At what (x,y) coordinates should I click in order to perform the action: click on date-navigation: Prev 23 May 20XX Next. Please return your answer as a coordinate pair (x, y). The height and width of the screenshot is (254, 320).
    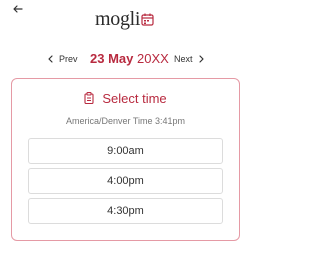
    Looking at the image, I should click on (125, 59).